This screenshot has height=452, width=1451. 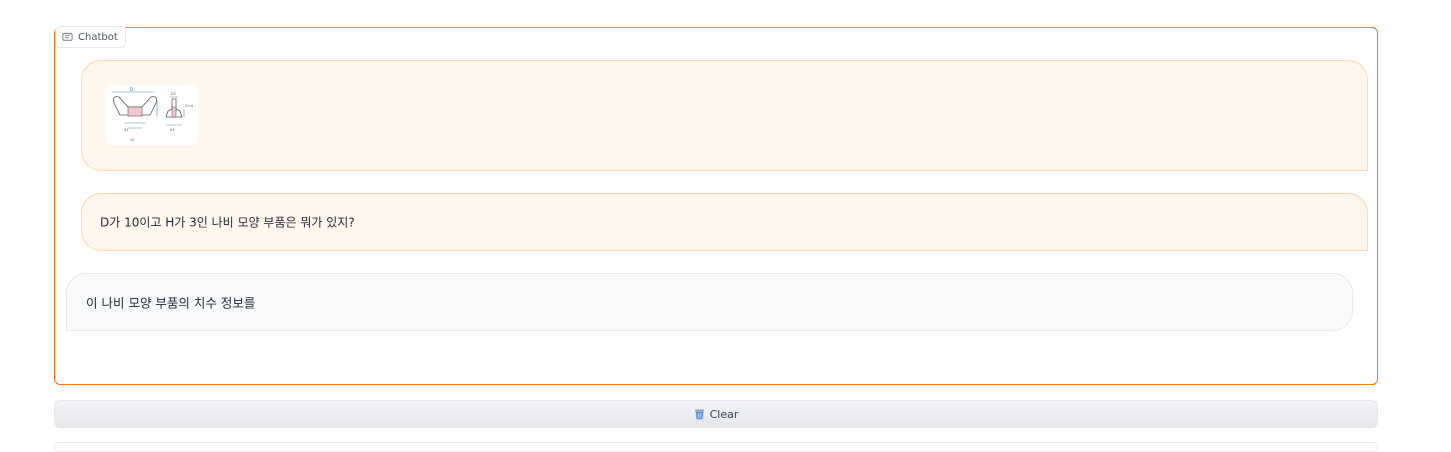 I want to click on user-message-text: D가 10이고 H가 3인 나비 모양 부품은 뭐가 있지?, so click(x=227, y=222).